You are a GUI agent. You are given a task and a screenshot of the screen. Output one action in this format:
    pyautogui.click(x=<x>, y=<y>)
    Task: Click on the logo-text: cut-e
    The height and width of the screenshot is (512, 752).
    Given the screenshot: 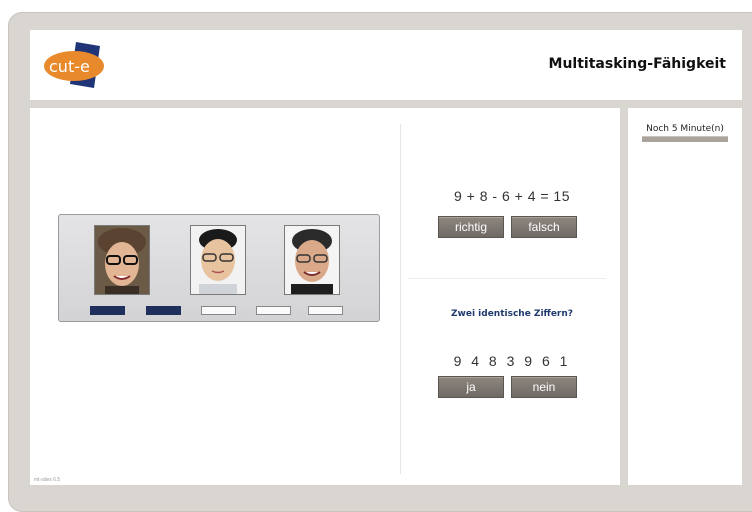 What is the action you would take?
    pyautogui.click(x=69, y=66)
    